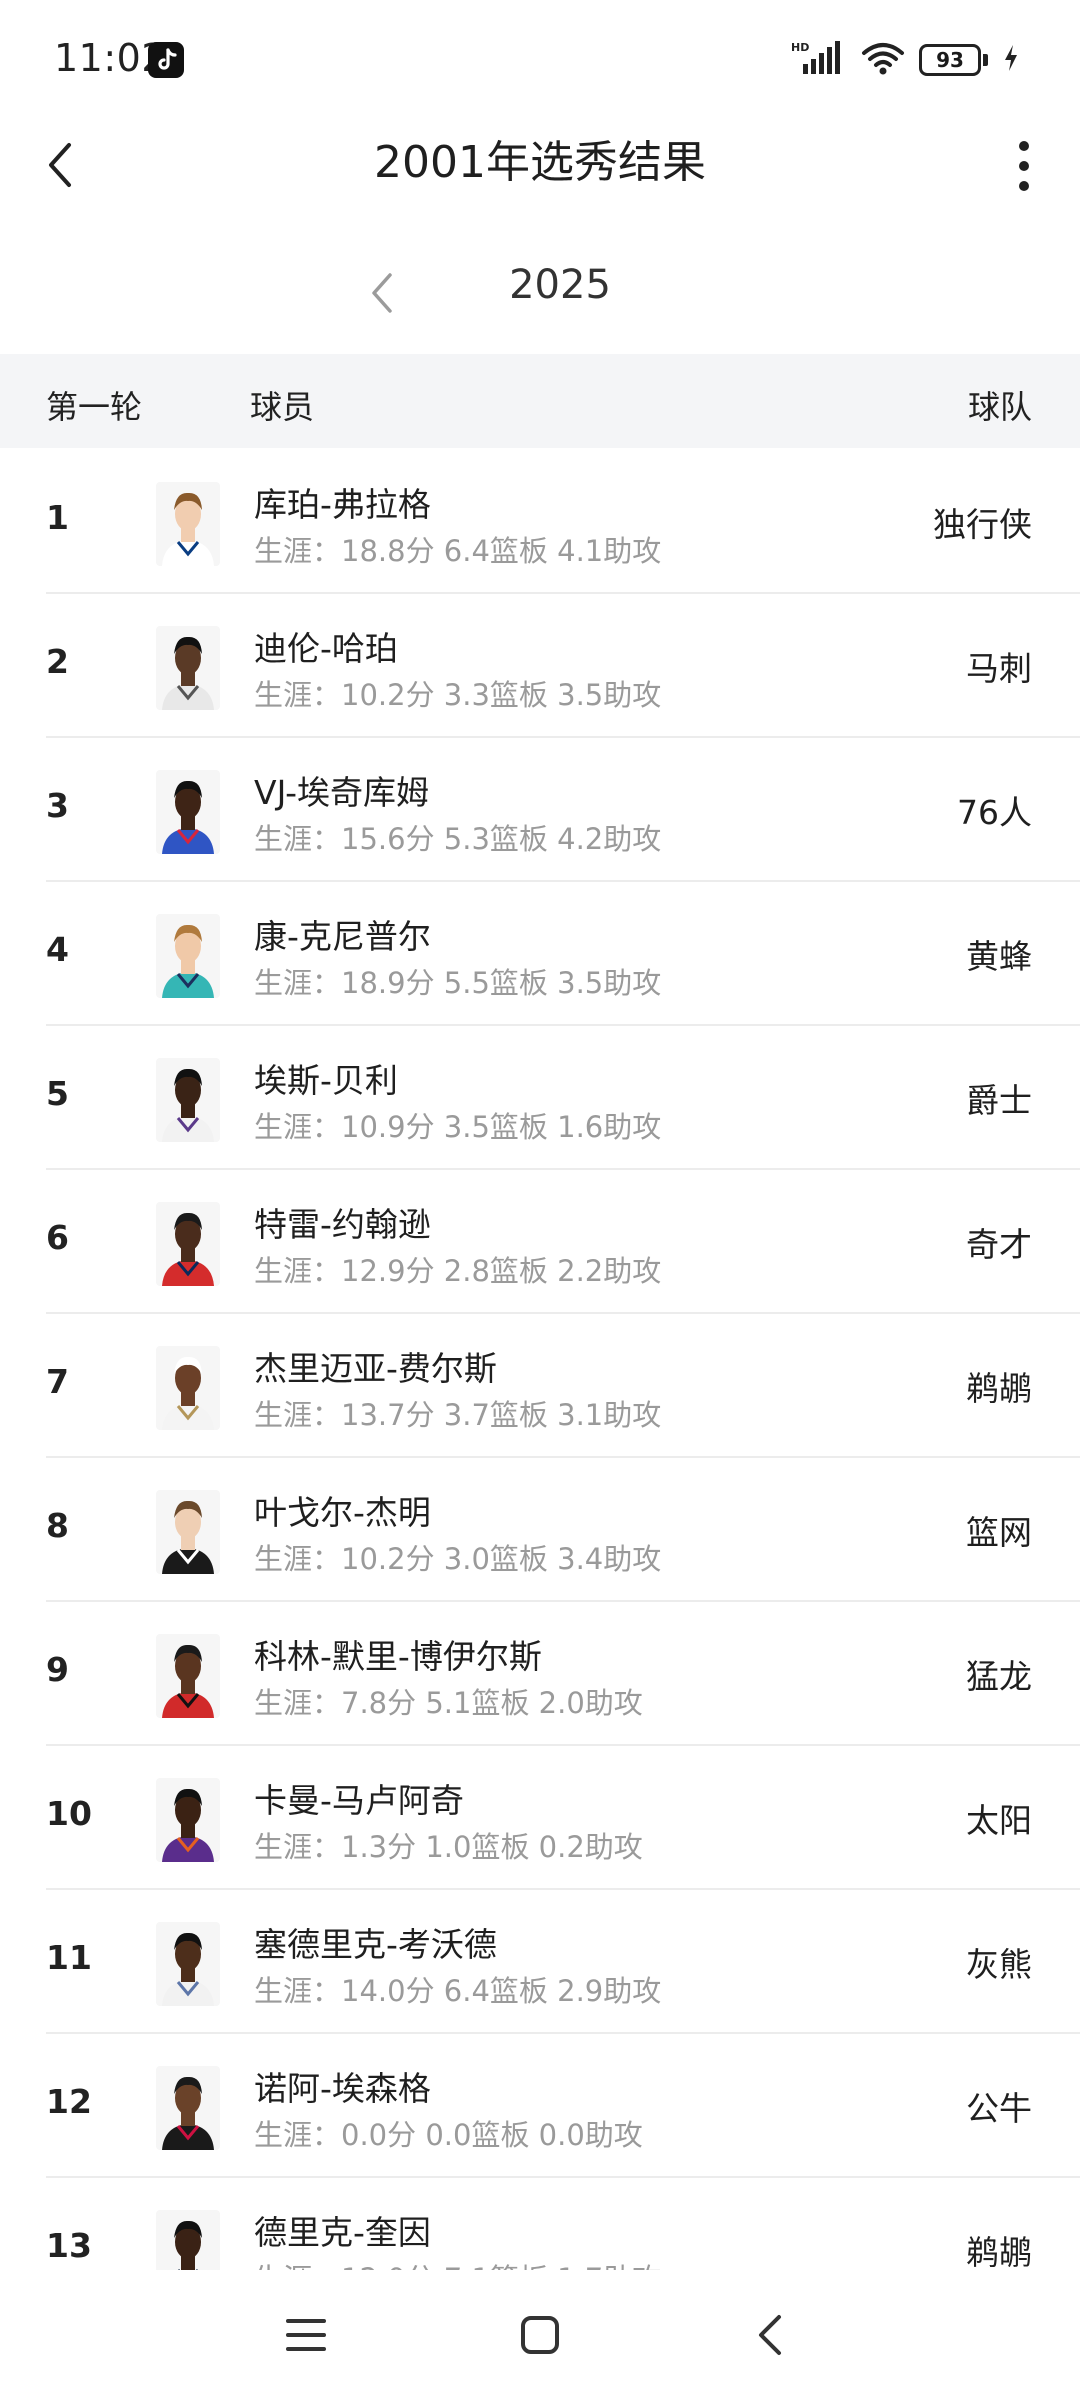 This screenshot has height=2400, width=1080. Describe the element at coordinates (375, 1368) in the screenshot. I see `player-name: 杰里迈亚-费尔斯` at that location.